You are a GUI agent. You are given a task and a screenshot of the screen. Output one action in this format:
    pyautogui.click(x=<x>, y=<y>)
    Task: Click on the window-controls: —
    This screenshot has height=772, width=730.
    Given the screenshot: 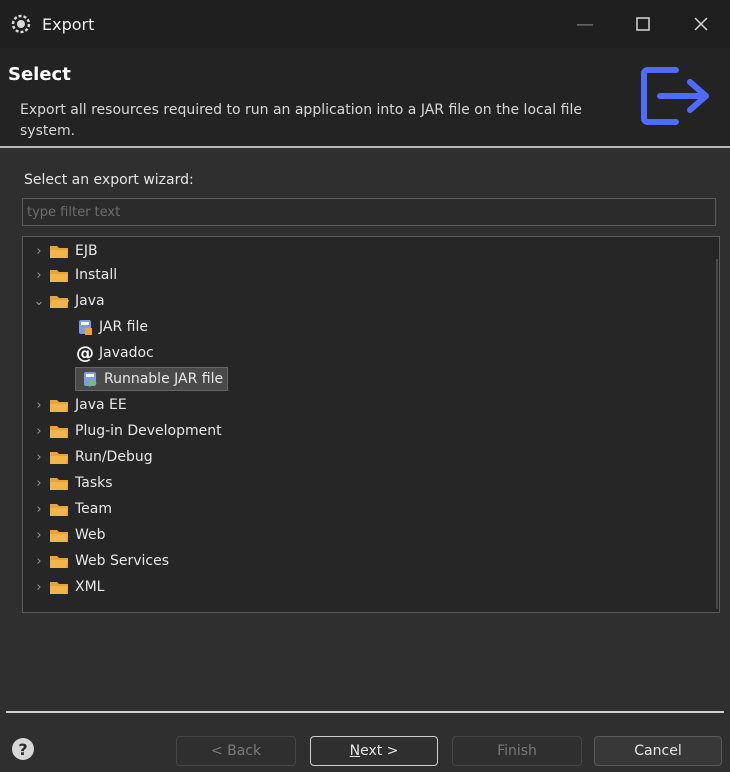 What is the action you would take?
    pyautogui.click(x=643, y=24)
    